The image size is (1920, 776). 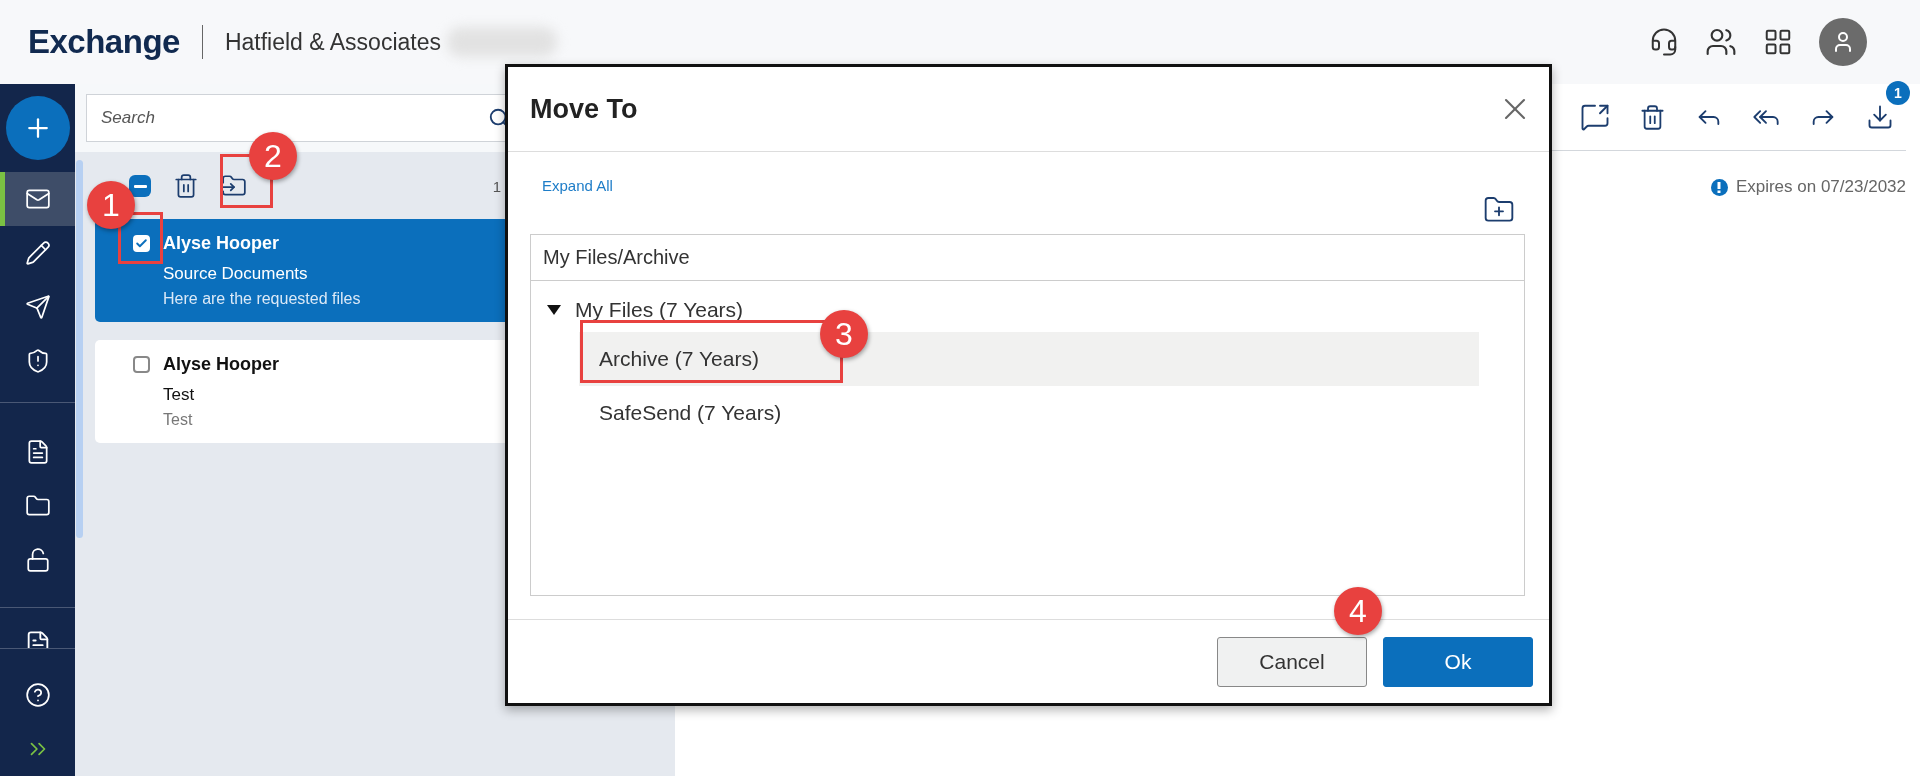 What do you see at coordinates (235, 274) in the screenshot?
I see `message-subject: Source Documents` at bounding box center [235, 274].